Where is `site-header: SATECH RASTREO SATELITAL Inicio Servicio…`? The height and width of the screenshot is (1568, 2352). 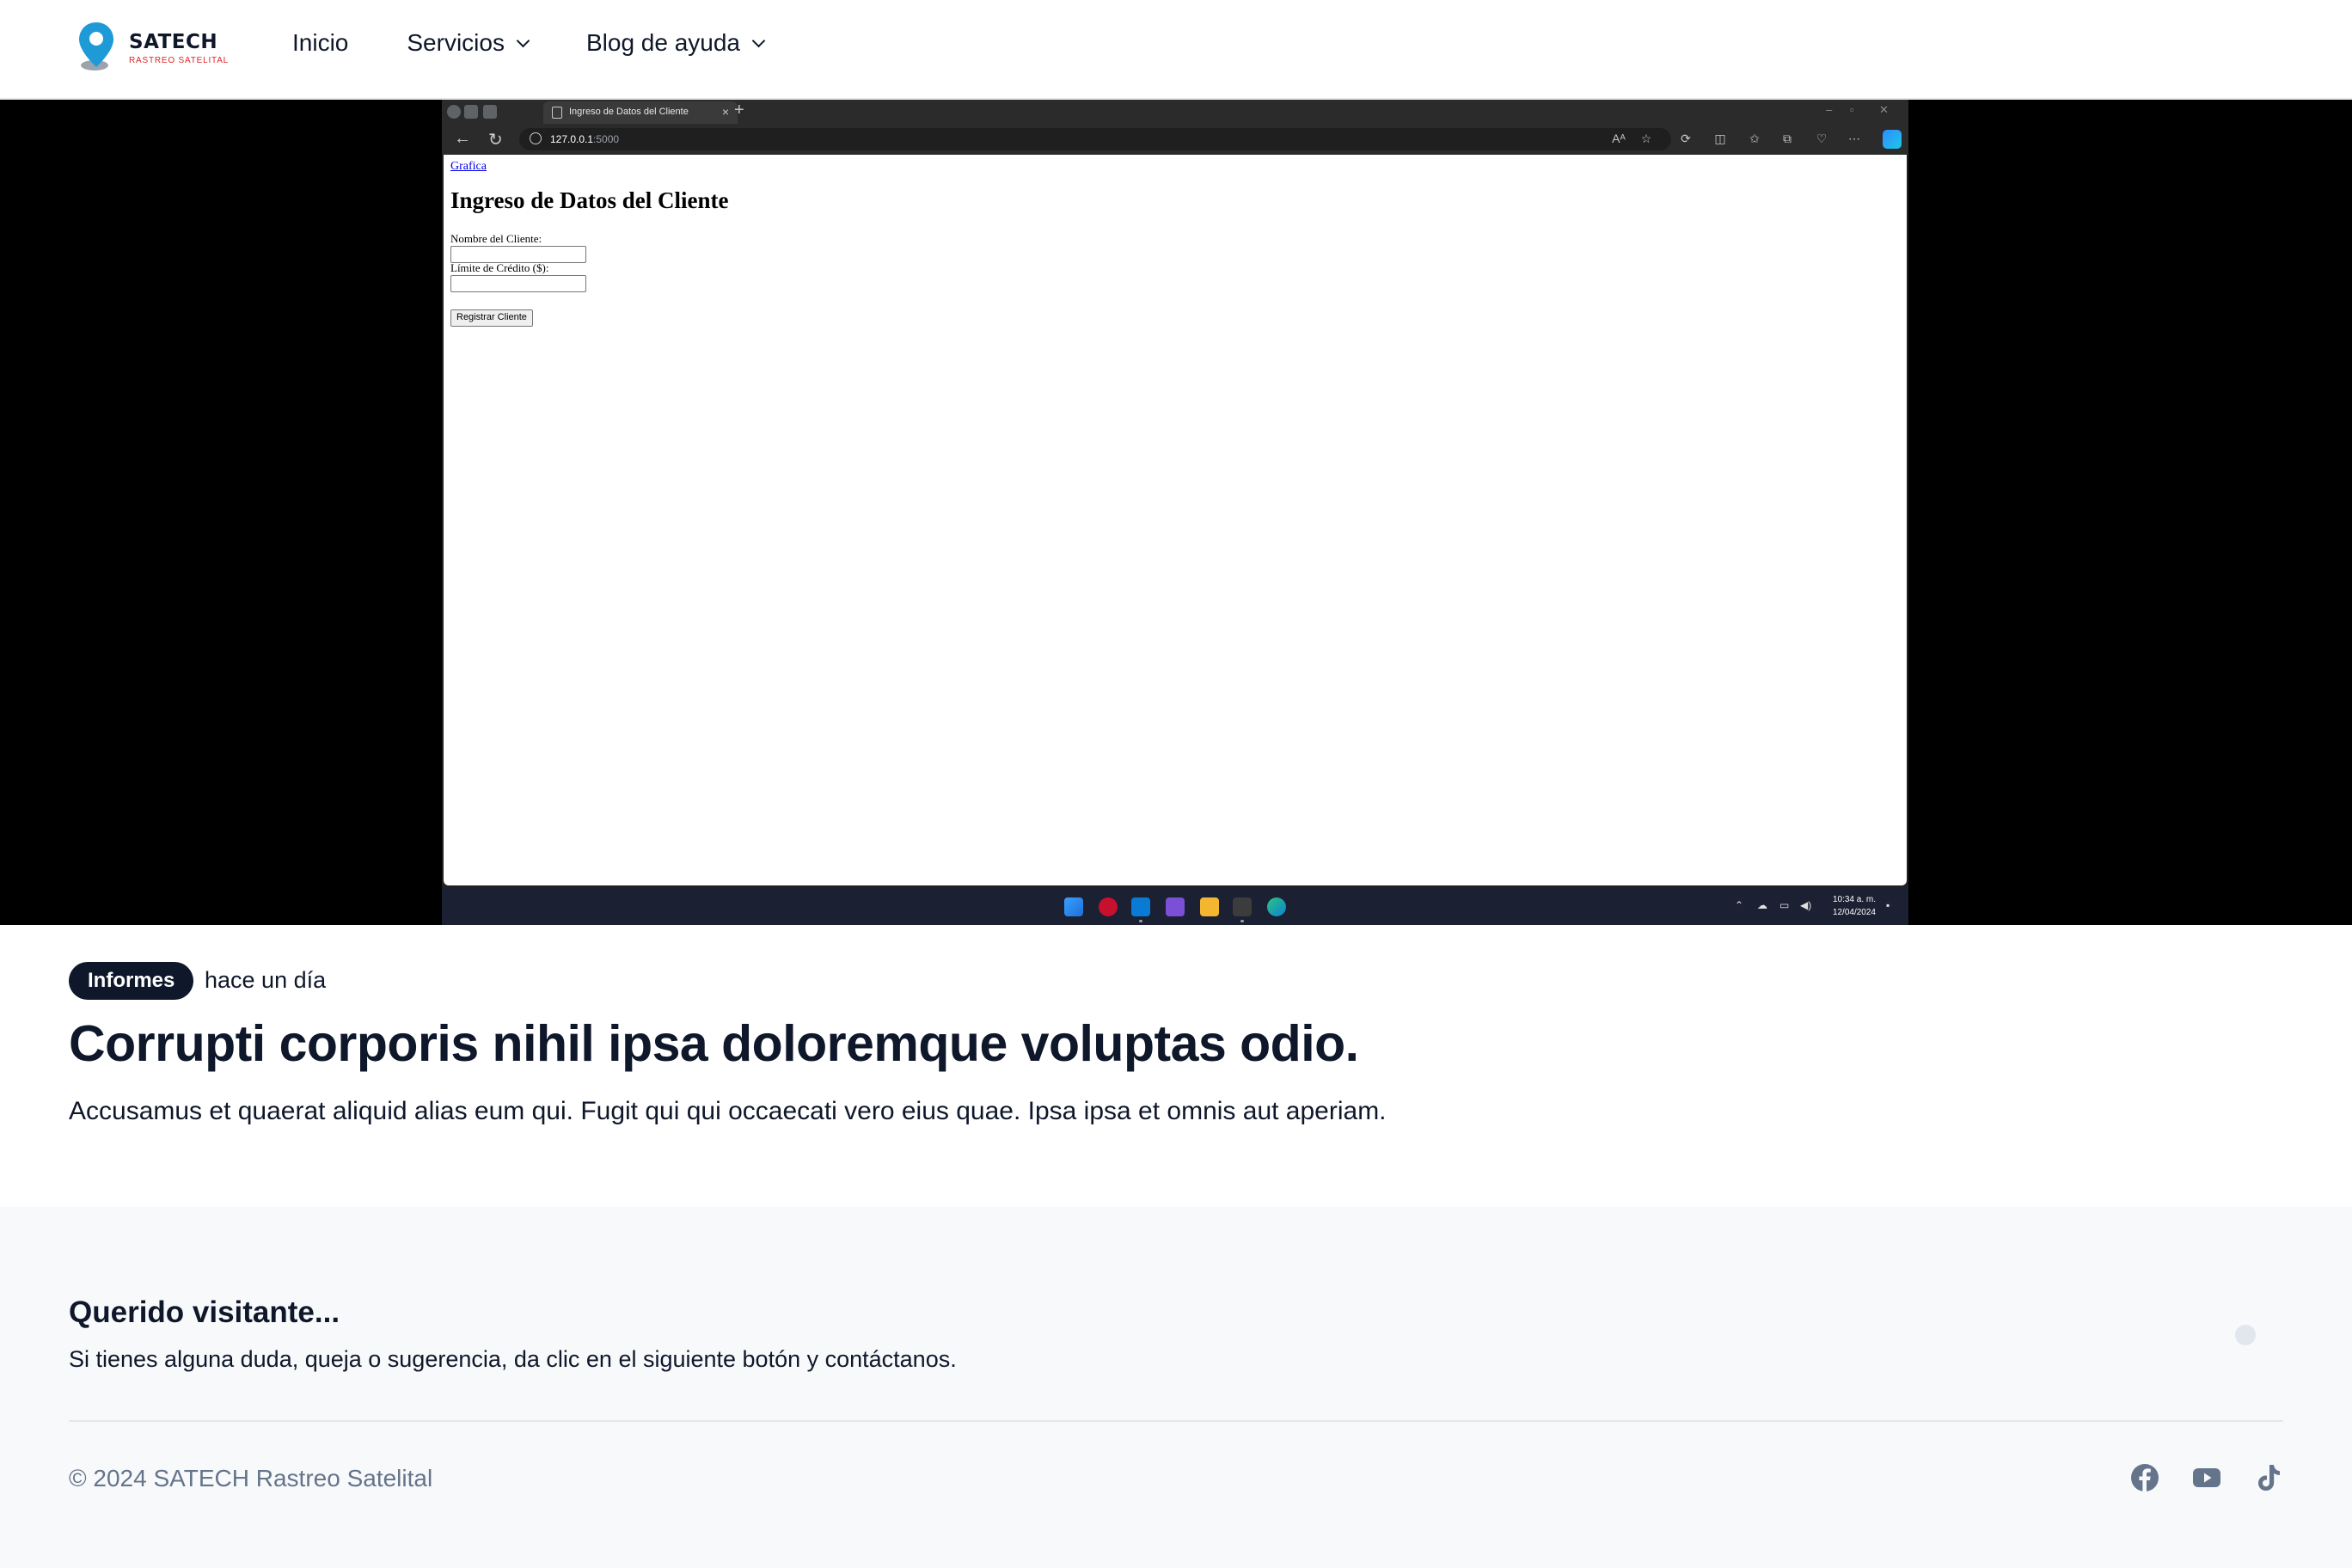 site-header: SATECH RASTREO SATELITAL Inicio Servicio… is located at coordinates (1176, 50).